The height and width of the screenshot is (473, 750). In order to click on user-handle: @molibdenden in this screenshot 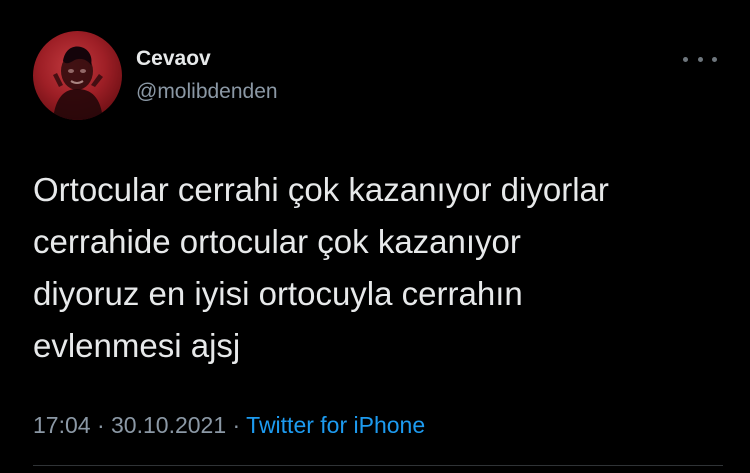, I will do `click(207, 92)`.